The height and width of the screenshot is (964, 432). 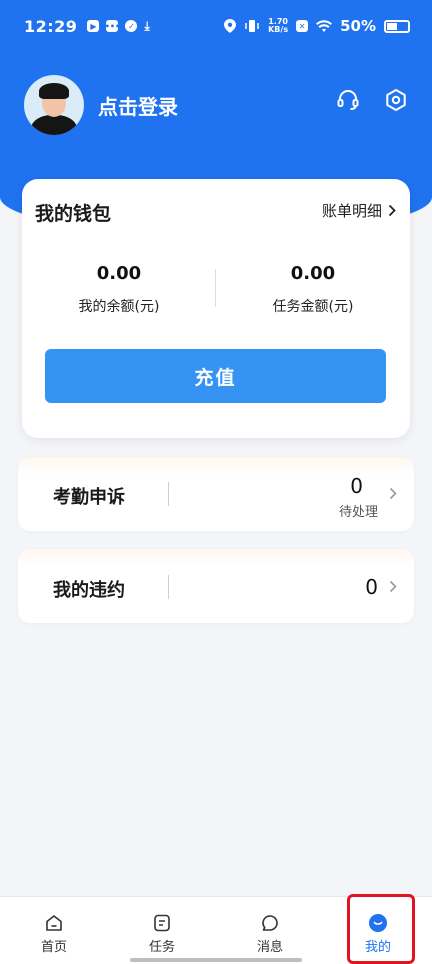 I want to click on status-bar: 12:29 ▶ ••• ✓ ⤓ 1.70 KB/s ✕ 50%, so click(x=216, y=26).